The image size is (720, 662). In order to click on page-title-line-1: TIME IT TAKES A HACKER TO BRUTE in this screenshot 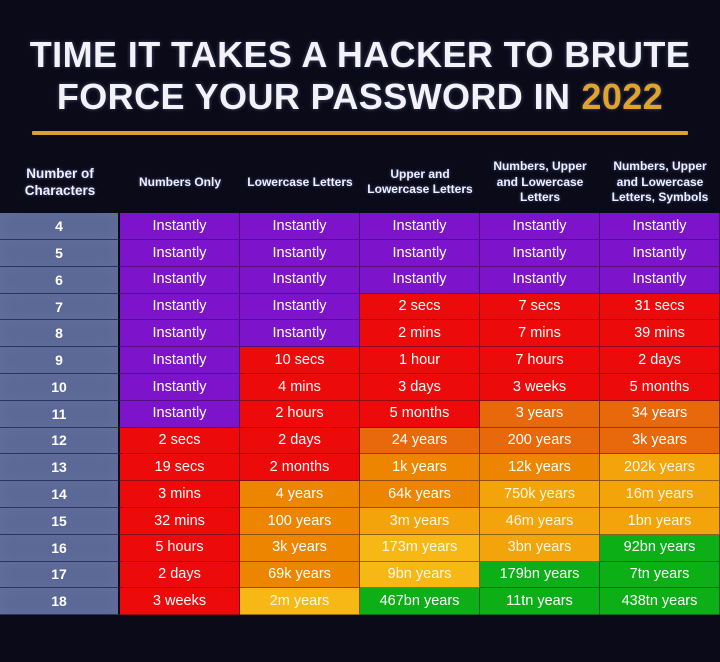, I will do `click(360, 54)`.